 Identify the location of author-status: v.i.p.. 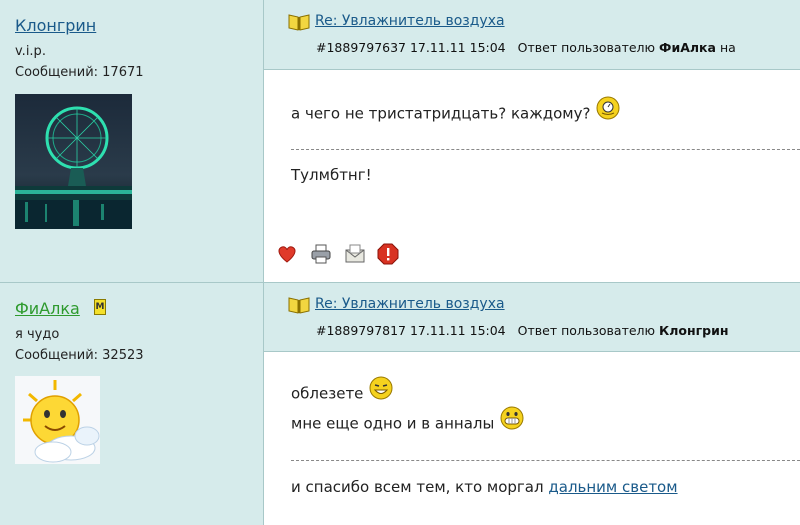
(30, 51).